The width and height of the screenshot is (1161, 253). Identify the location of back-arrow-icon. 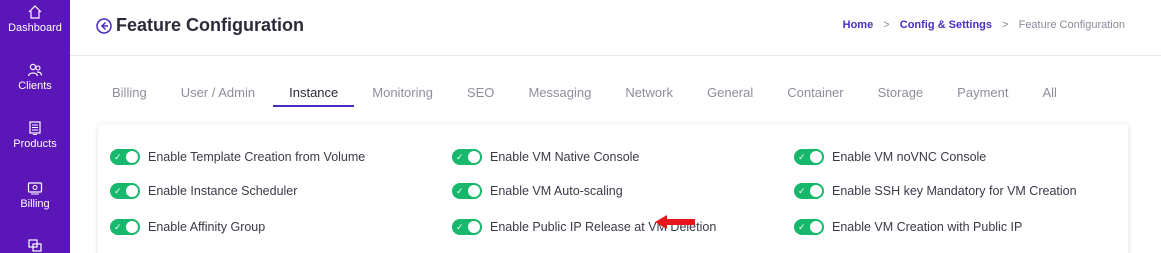
(104, 26).